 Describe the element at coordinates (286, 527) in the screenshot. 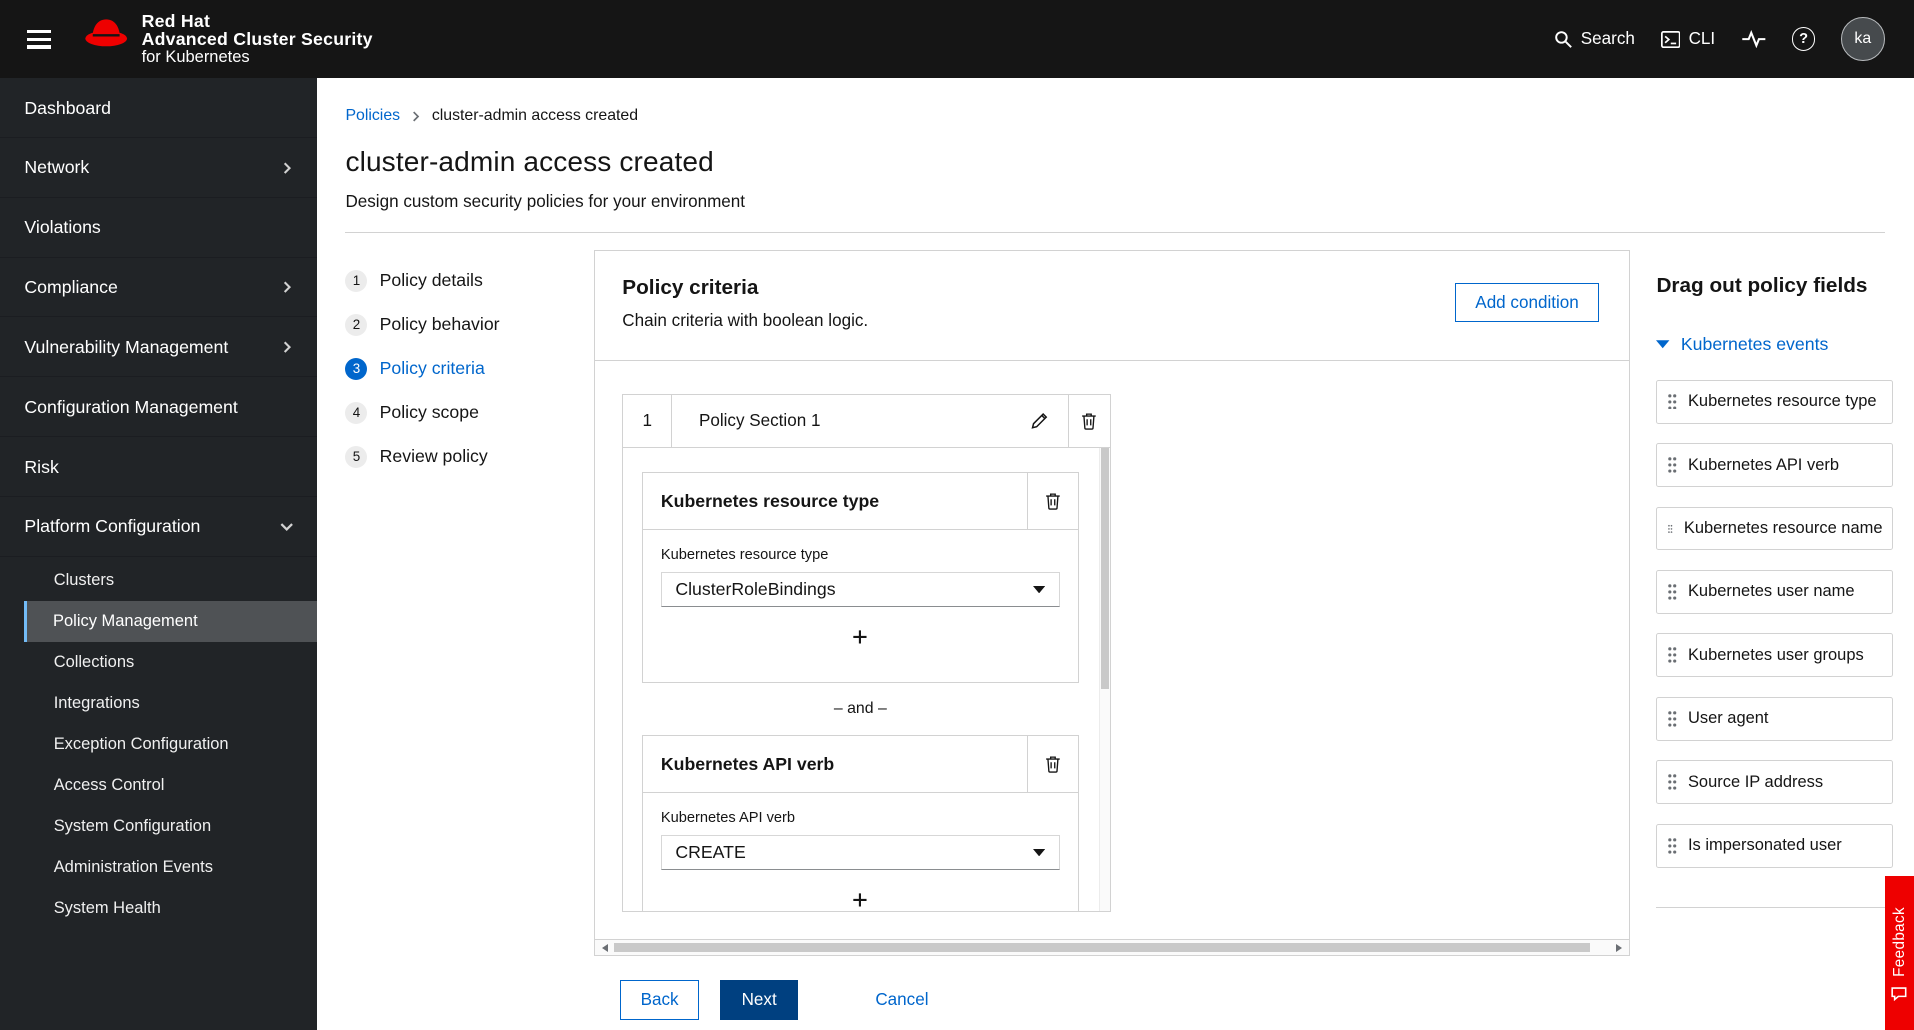

I see `chevron-down-icon` at that location.